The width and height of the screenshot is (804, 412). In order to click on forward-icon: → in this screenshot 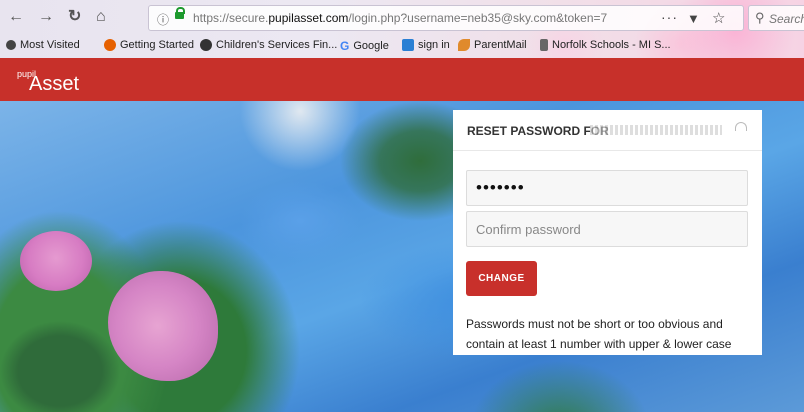, I will do `click(46, 17)`.